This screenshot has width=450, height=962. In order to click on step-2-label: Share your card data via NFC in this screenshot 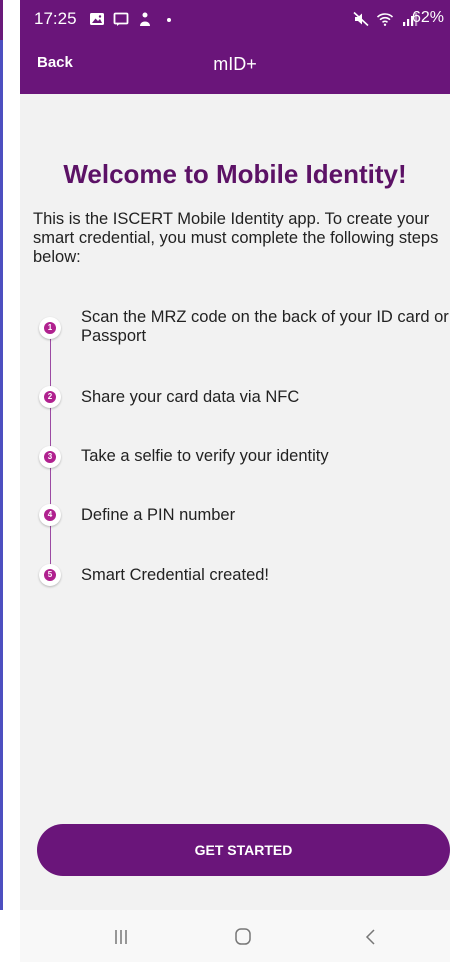, I will do `click(190, 397)`.